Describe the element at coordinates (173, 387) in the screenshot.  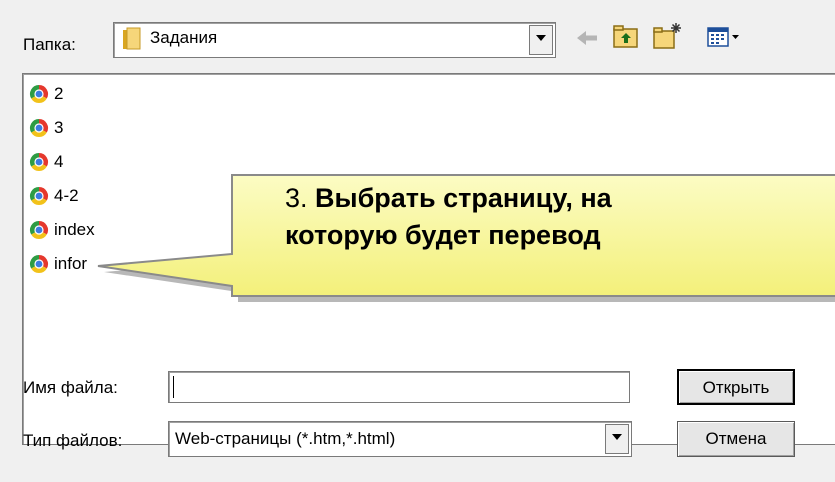
I see `text-caret` at that location.